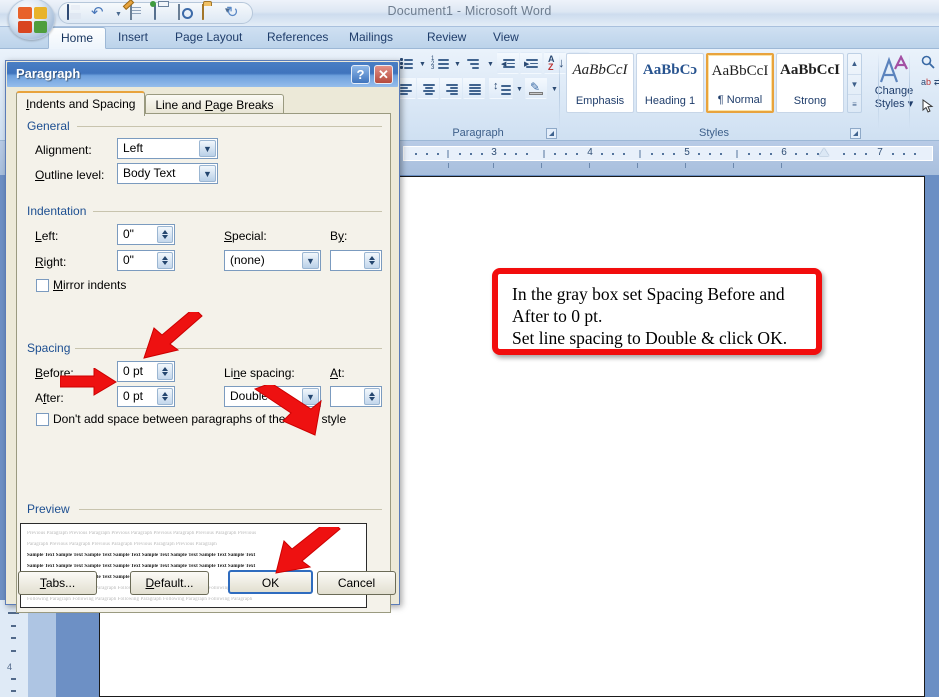  I want to click on multilevel-dropdown-icon: ▼, so click(488, 63).